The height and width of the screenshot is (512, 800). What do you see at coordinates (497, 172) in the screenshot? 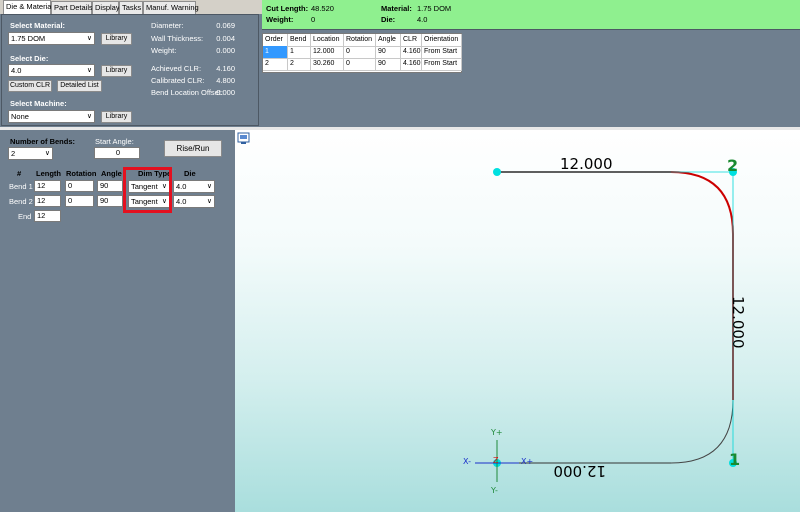
I see `start-node` at bounding box center [497, 172].